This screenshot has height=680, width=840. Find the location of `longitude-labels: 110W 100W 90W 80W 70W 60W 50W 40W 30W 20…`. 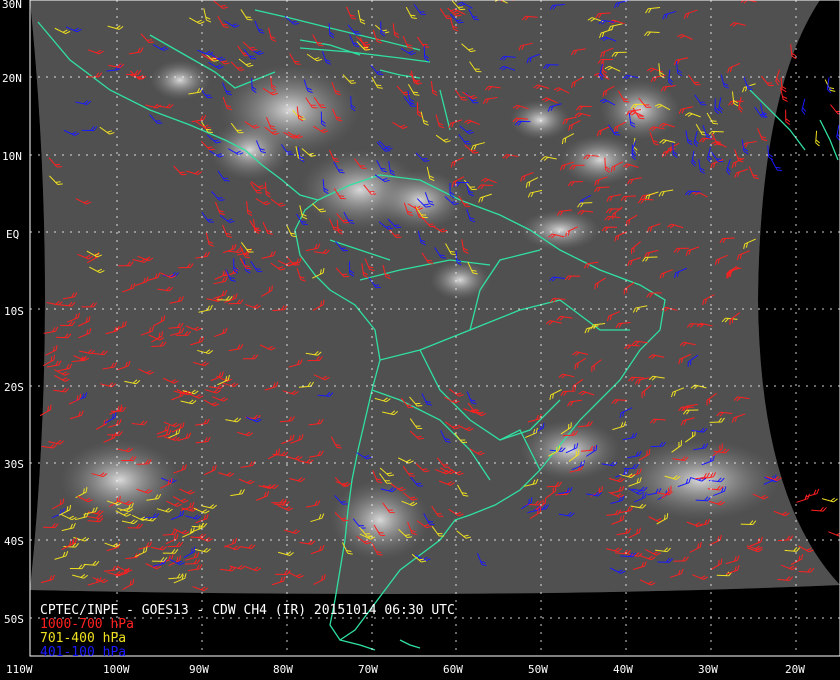

longitude-labels: 110W 100W 90W 80W 70W 60W 50W 40W 30W 20… is located at coordinates (405, 669).